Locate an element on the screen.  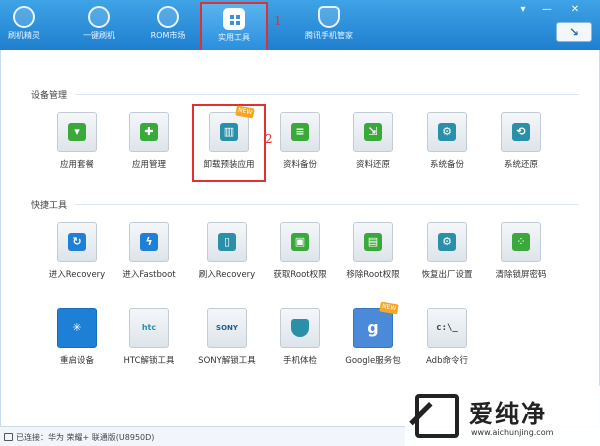
tab-utilities: 实用工具 is located at coordinates (234, 26).